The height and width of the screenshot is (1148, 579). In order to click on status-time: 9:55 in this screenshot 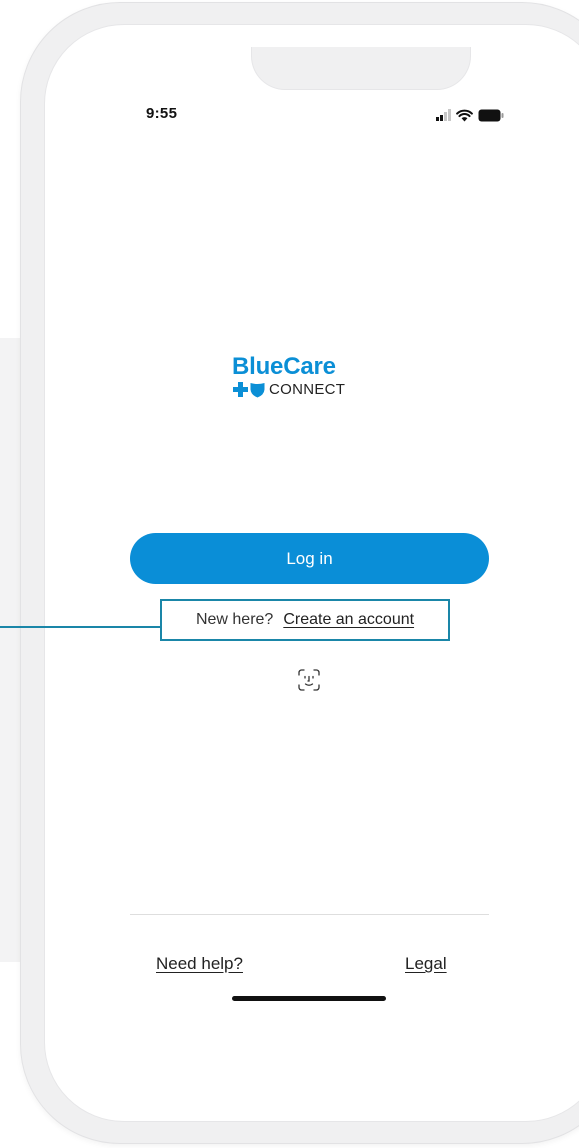, I will do `click(162, 113)`.